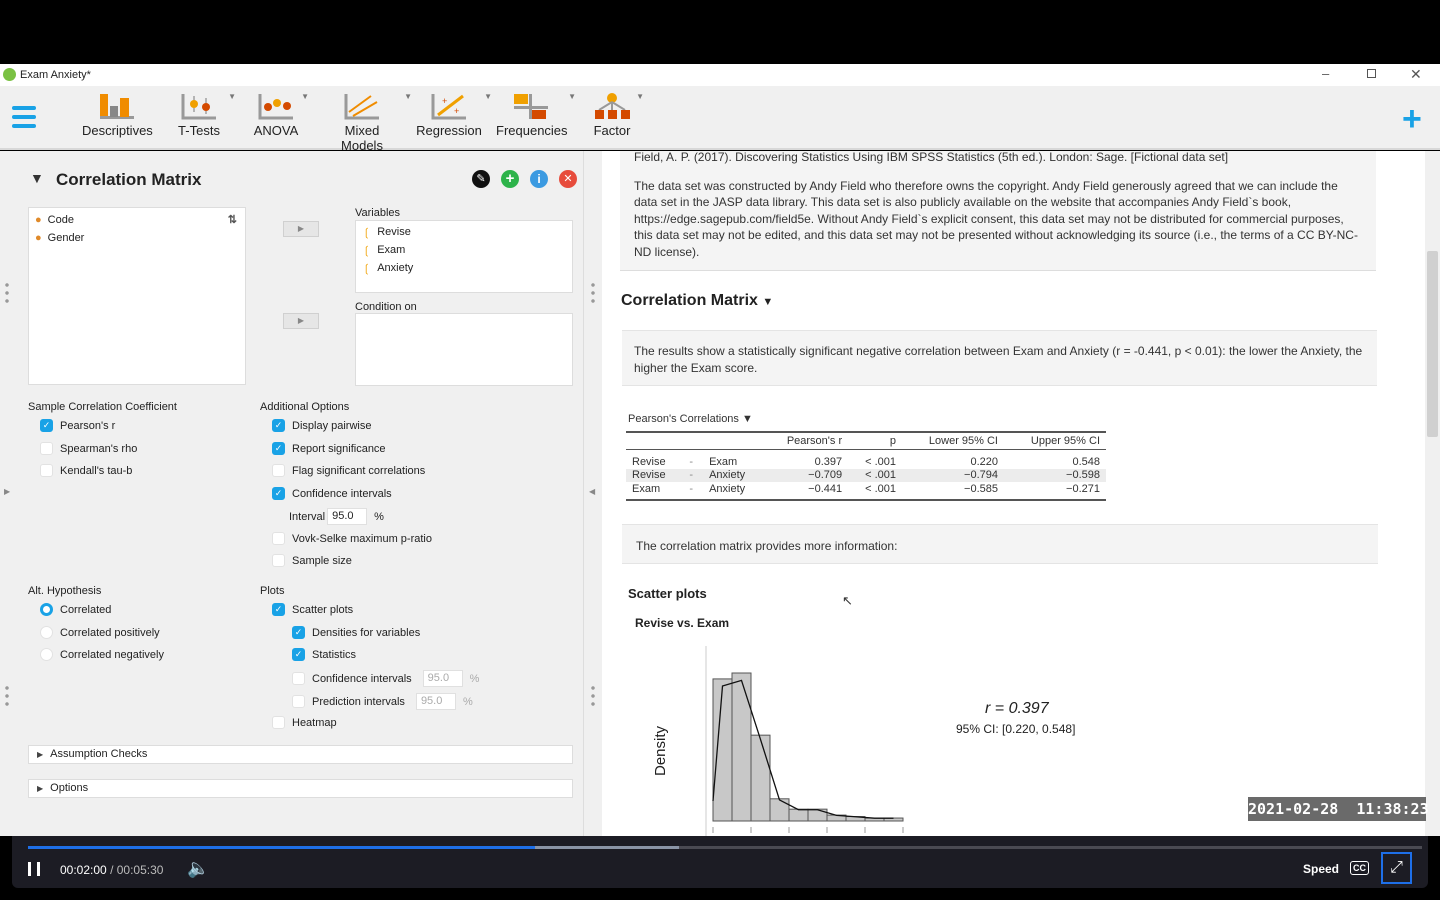 The height and width of the screenshot is (900, 1440). What do you see at coordinates (531, 106) in the screenshot?
I see `frequencies-icon` at bounding box center [531, 106].